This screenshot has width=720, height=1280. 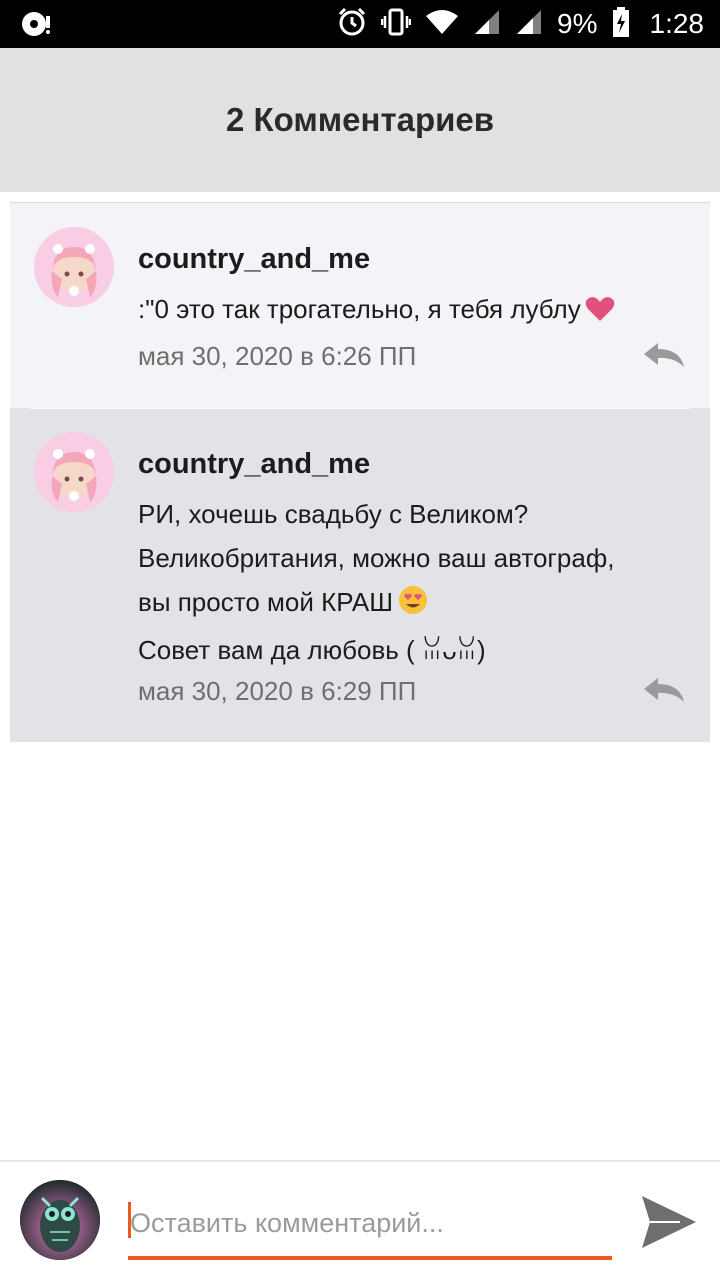 What do you see at coordinates (487, 24) in the screenshot?
I see `signal-icon` at bounding box center [487, 24].